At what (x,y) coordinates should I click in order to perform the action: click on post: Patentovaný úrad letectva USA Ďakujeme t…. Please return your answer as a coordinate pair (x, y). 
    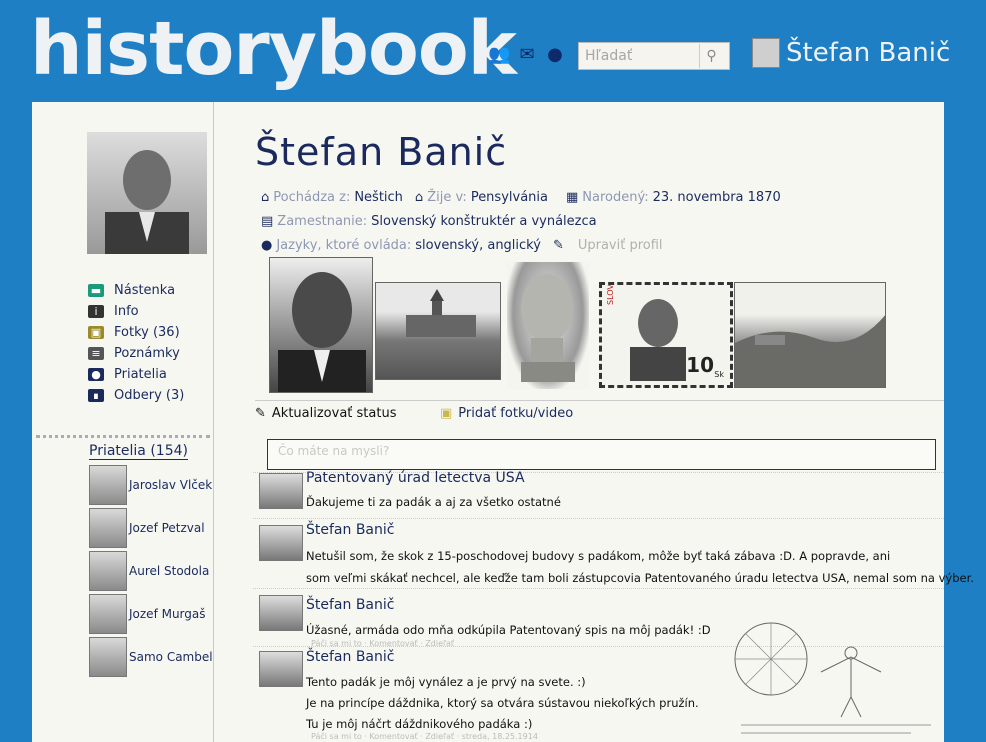
    Looking at the image, I should click on (598, 494).